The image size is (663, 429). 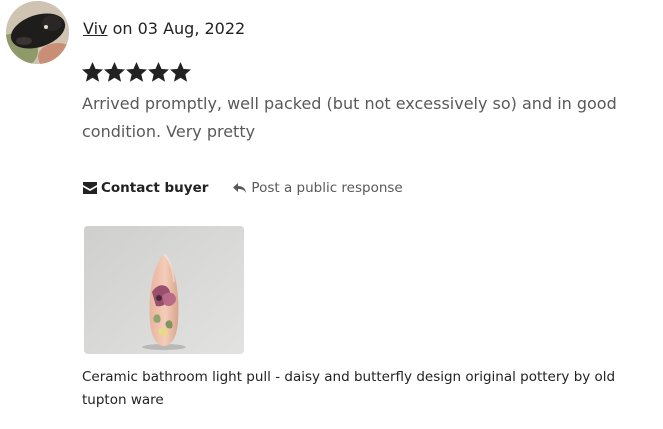 I want to click on contact-buyer-button: Contact buyer, so click(x=145, y=188).